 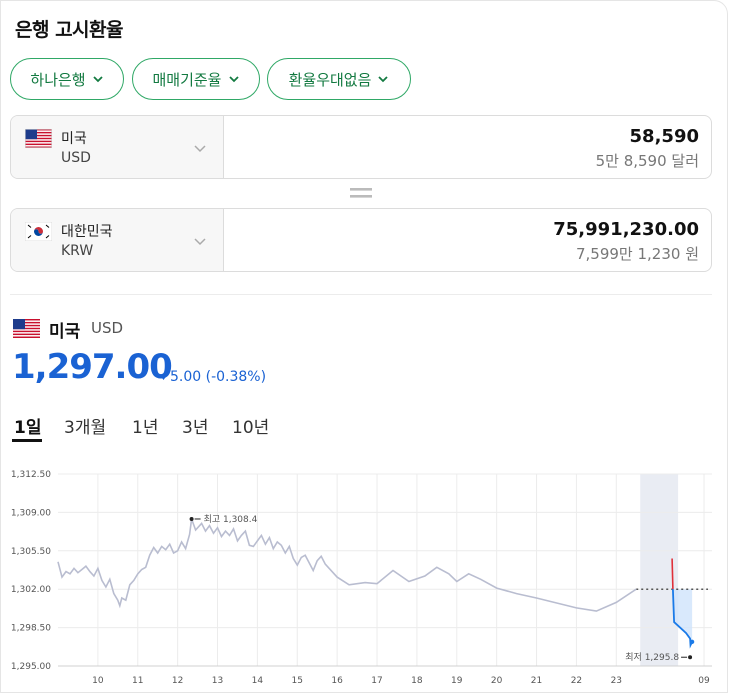 I want to click on summary-currency-code: USD, so click(x=107, y=328).